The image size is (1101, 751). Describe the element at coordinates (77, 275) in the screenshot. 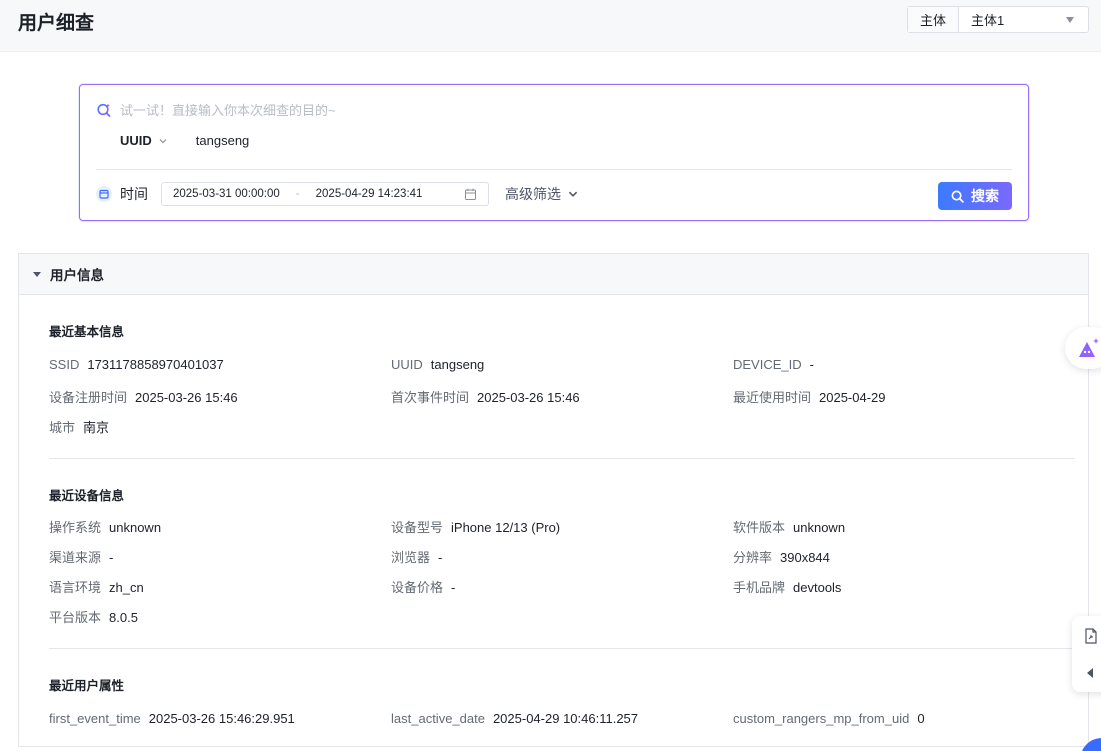

I see `user-info-title: 用户信息` at that location.